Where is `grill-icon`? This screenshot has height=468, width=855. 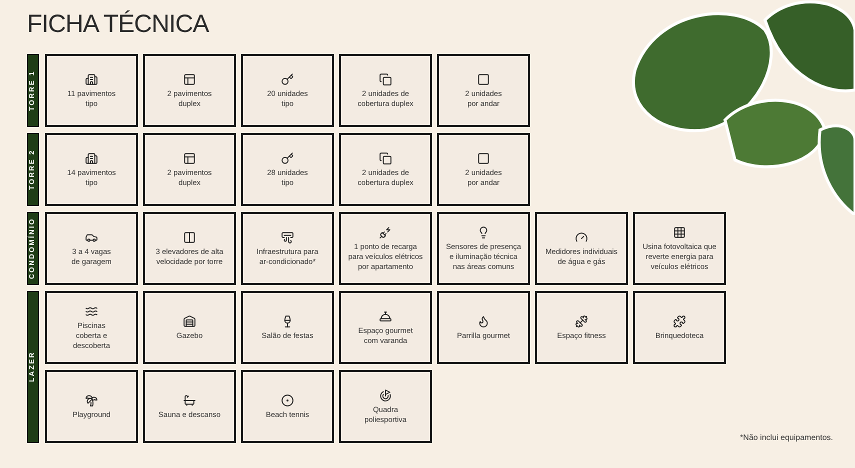 grill-icon is located at coordinates (483, 321).